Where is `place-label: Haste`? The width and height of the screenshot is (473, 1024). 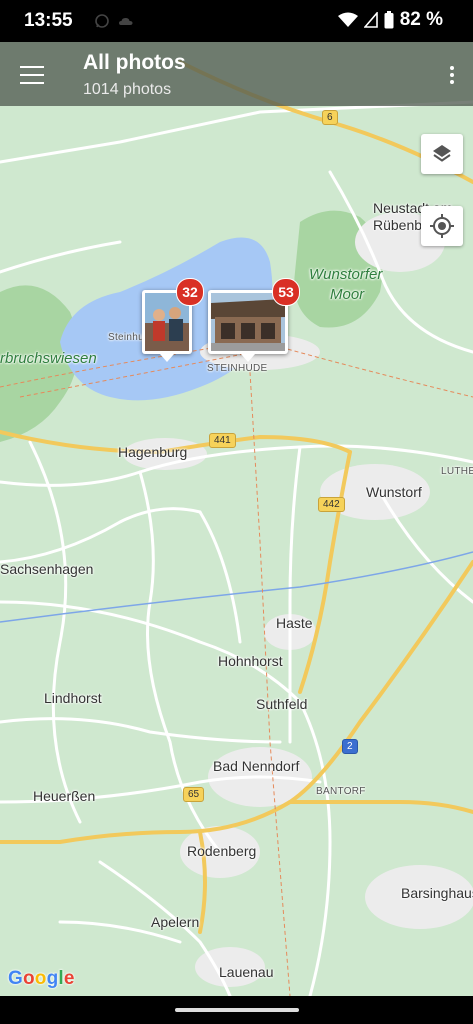
place-label: Haste is located at coordinates (294, 623).